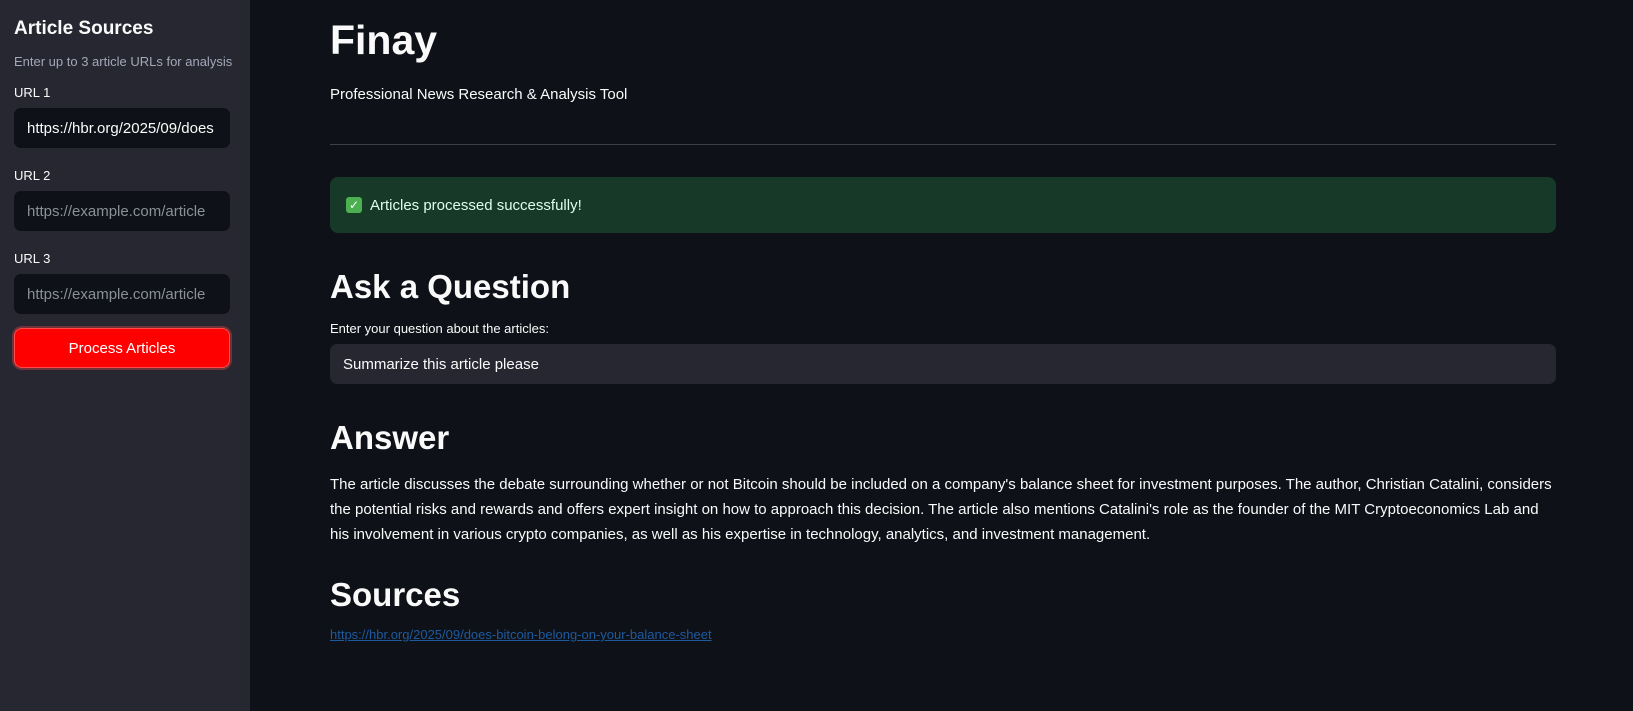 The image size is (1633, 711). Describe the element at coordinates (122, 348) in the screenshot. I see `process-articles-button: Process Articles` at that location.